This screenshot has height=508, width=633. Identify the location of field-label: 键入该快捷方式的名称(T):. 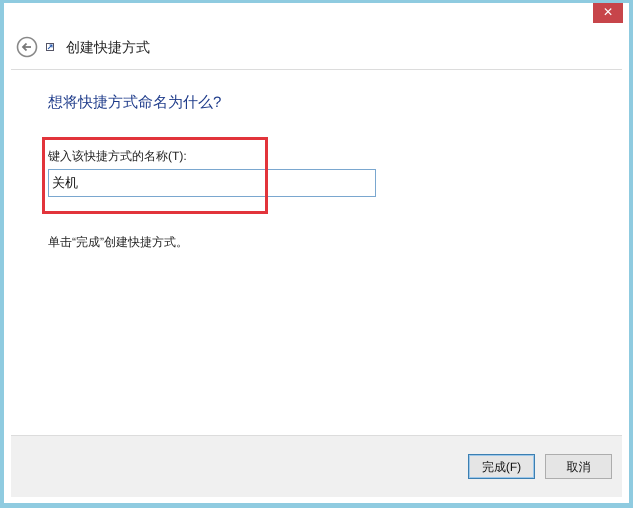
(118, 156).